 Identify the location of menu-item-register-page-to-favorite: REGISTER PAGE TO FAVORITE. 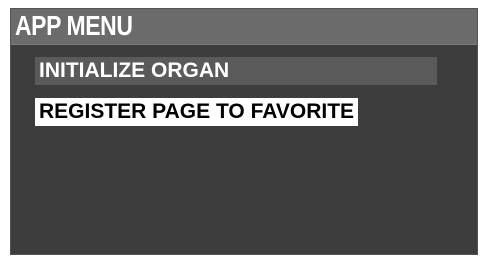
(197, 112).